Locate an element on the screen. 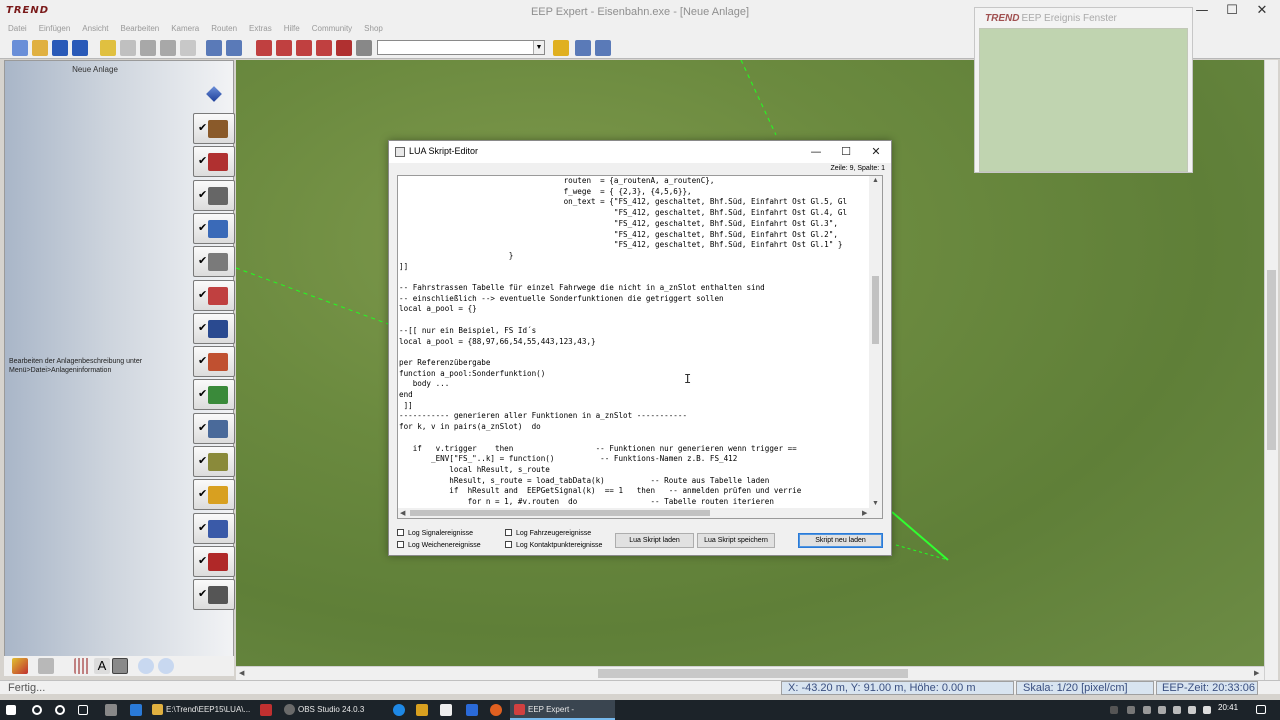 This screenshot has width=1280, height=720. menu-item-bearbeiten: Bearbeiten is located at coordinates (140, 29).